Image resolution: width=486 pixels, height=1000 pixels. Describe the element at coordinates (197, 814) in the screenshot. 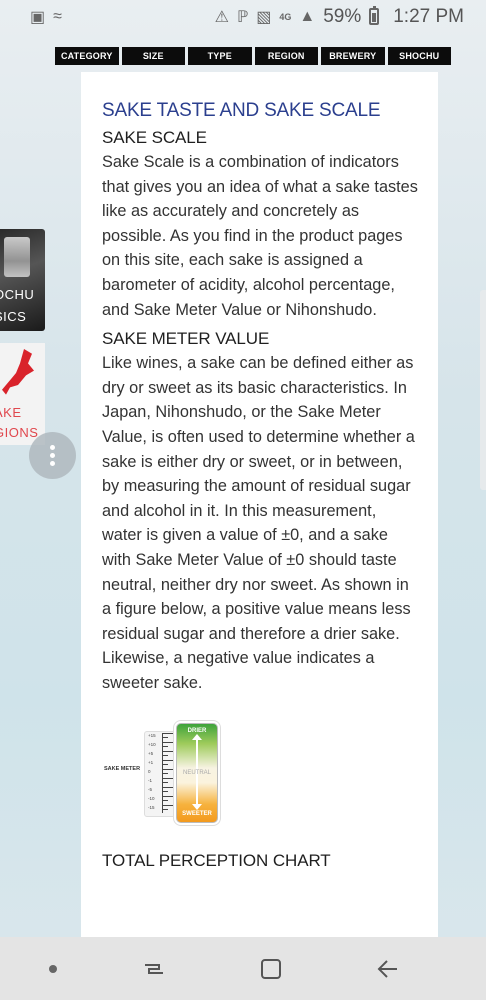

I see `sweeter-label: SWEETER` at that location.